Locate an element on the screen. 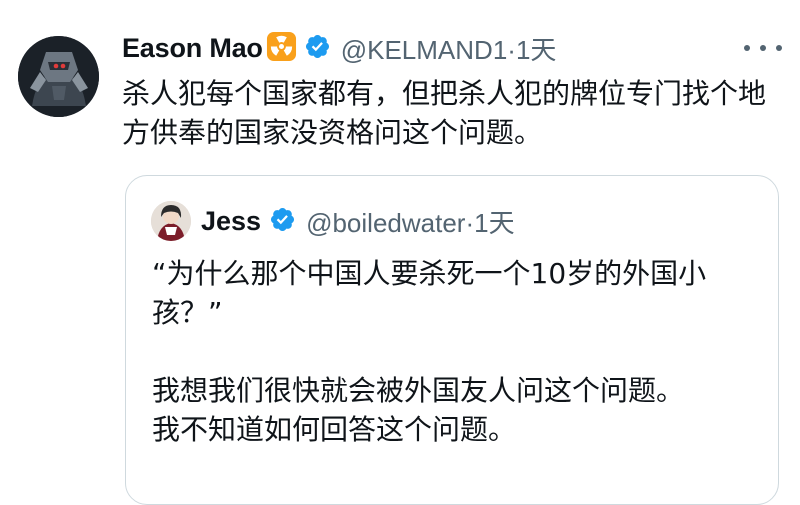 The height and width of the screenshot is (505, 800). quoted-author-name: Jess is located at coordinates (231, 221).